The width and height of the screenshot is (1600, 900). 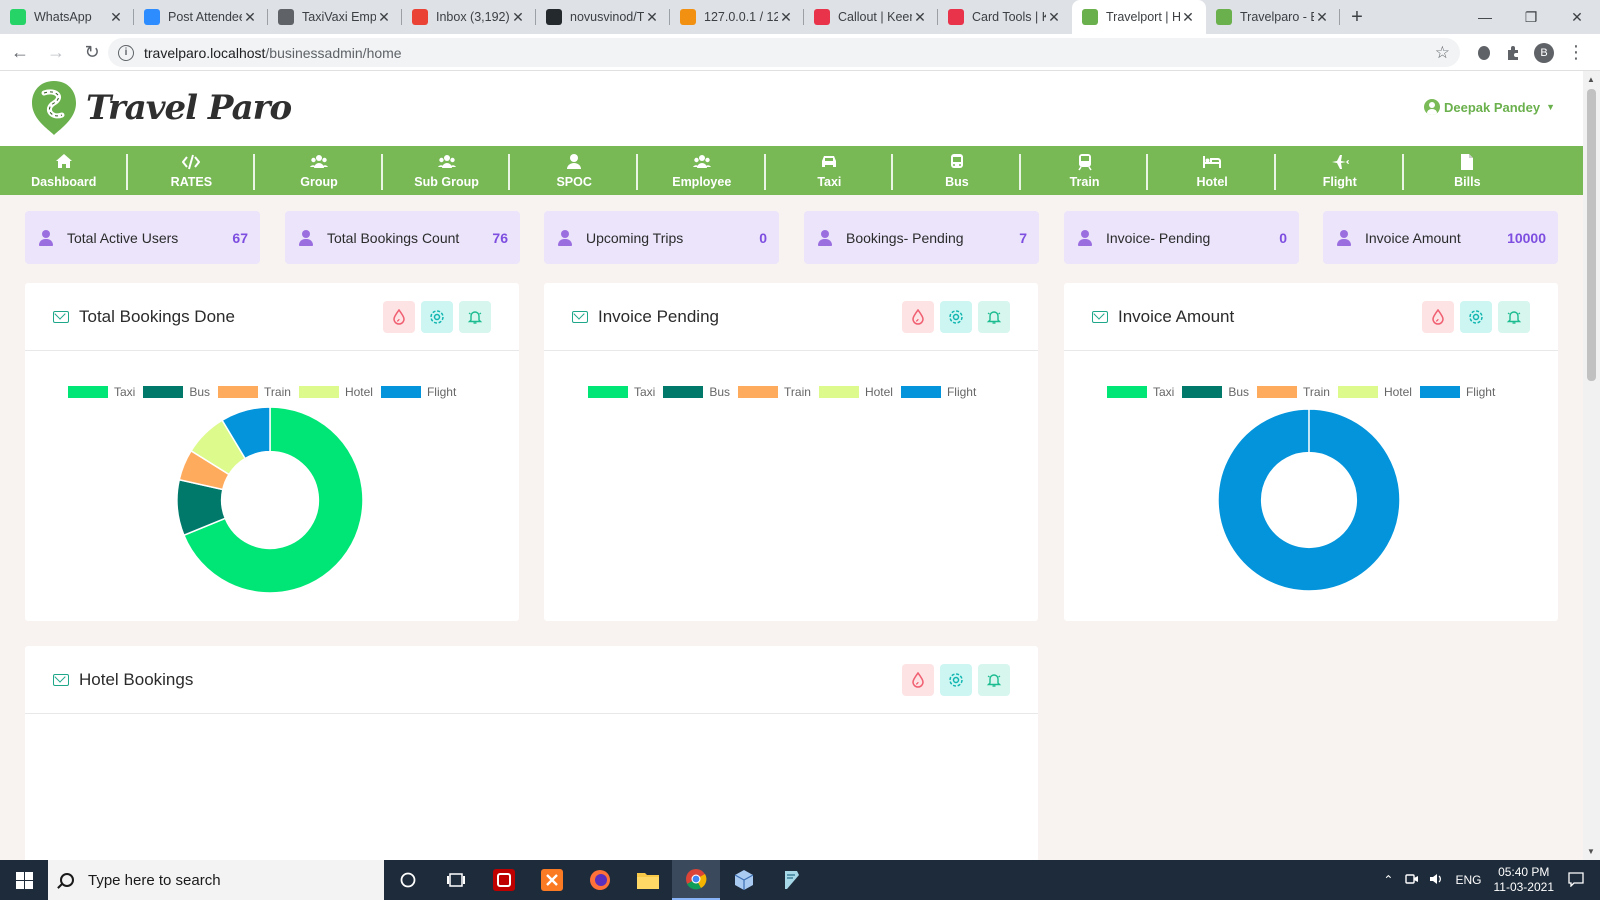 What do you see at coordinates (1484, 52) in the screenshot?
I see `extension-icon` at bounding box center [1484, 52].